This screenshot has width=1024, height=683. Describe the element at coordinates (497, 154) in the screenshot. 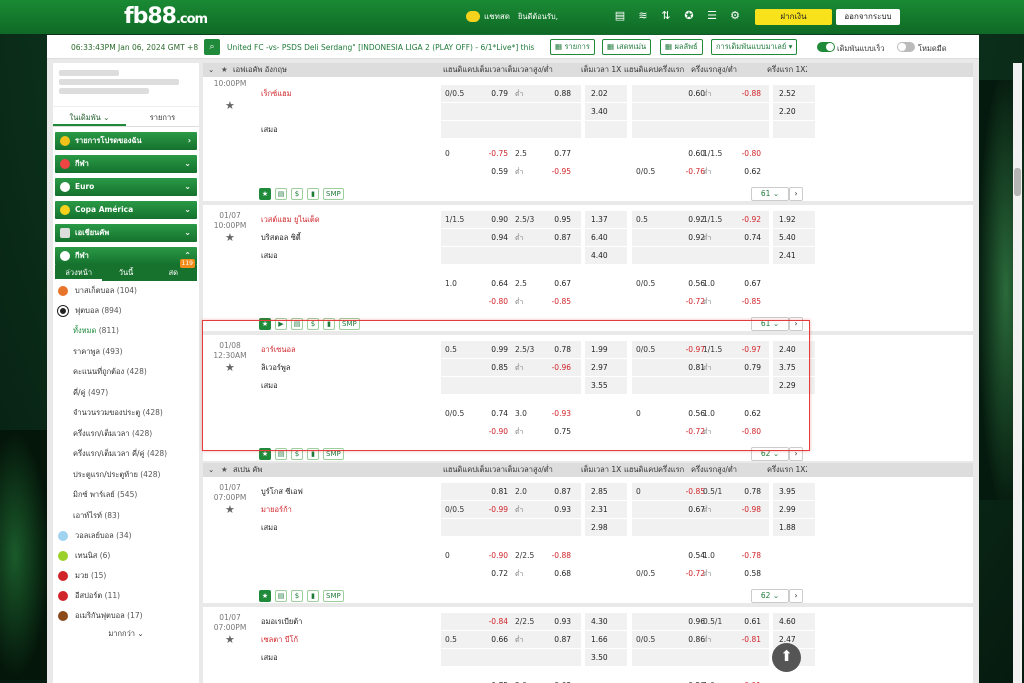

I see `odds-h: -0.75` at that location.